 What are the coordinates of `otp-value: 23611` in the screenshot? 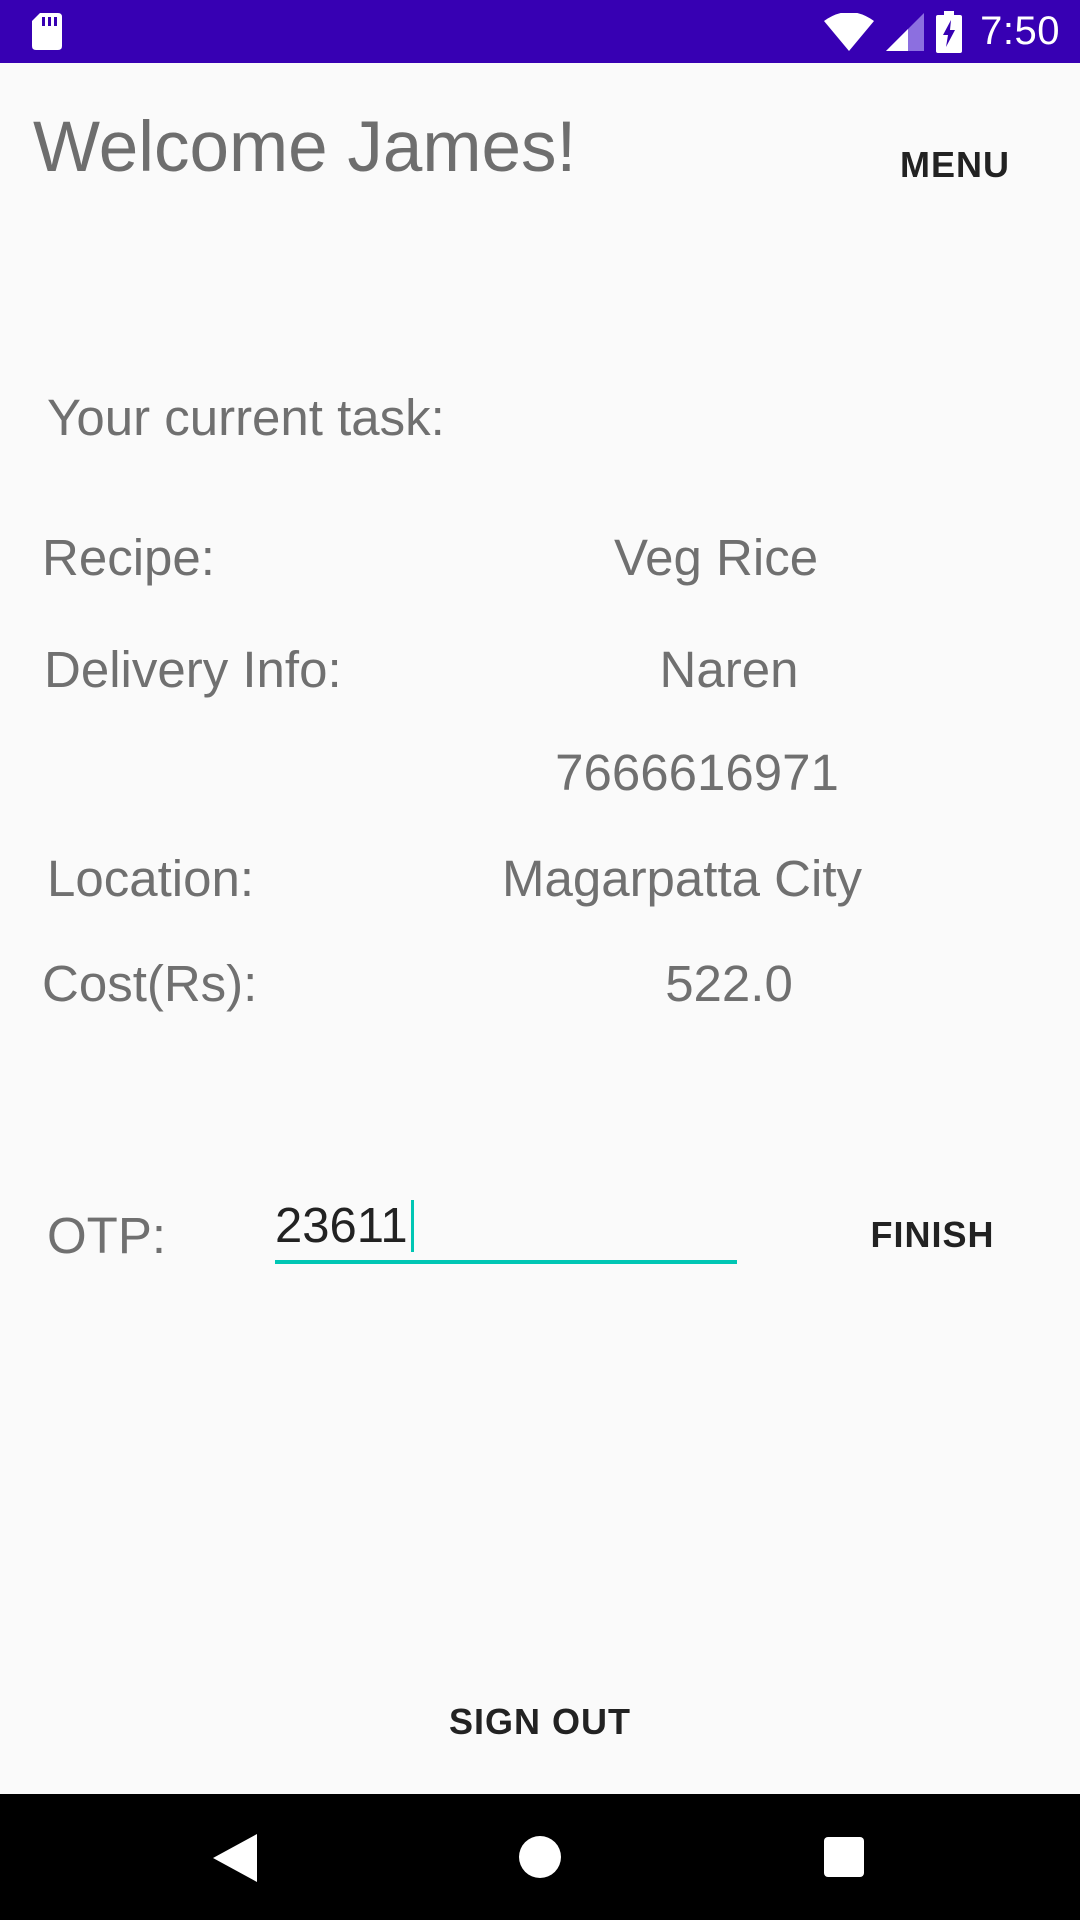 It's located at (341, 1226).